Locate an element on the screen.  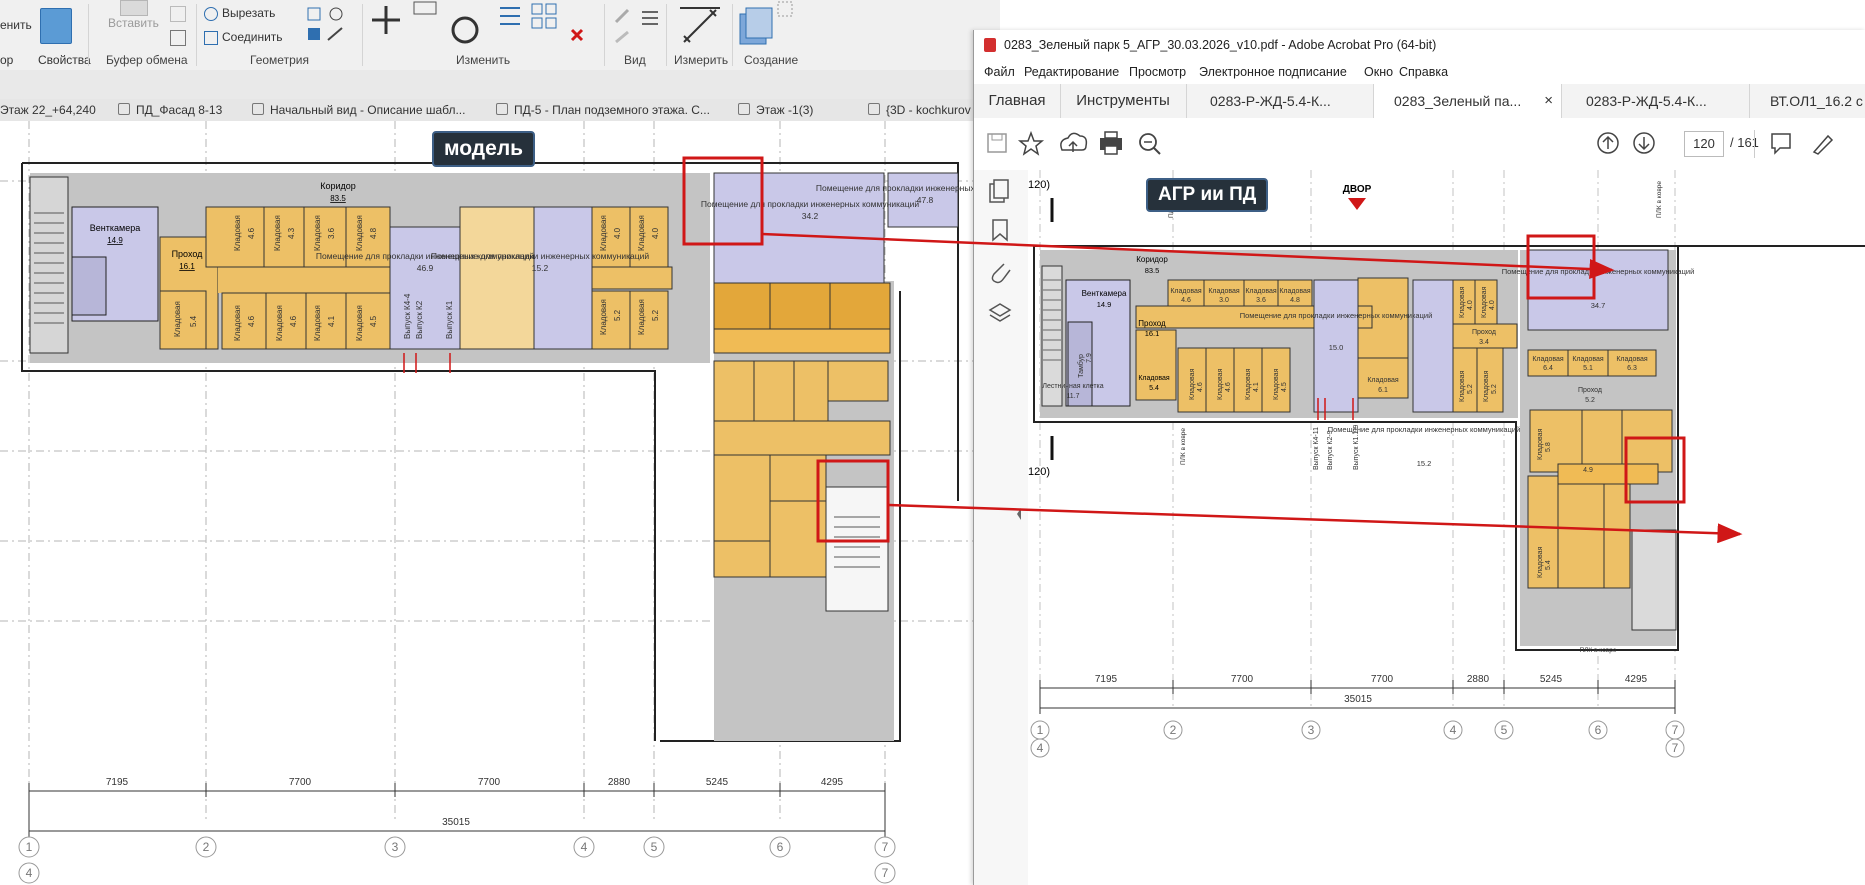
cut-button: Вырезать is located at coordinates (248, 13).